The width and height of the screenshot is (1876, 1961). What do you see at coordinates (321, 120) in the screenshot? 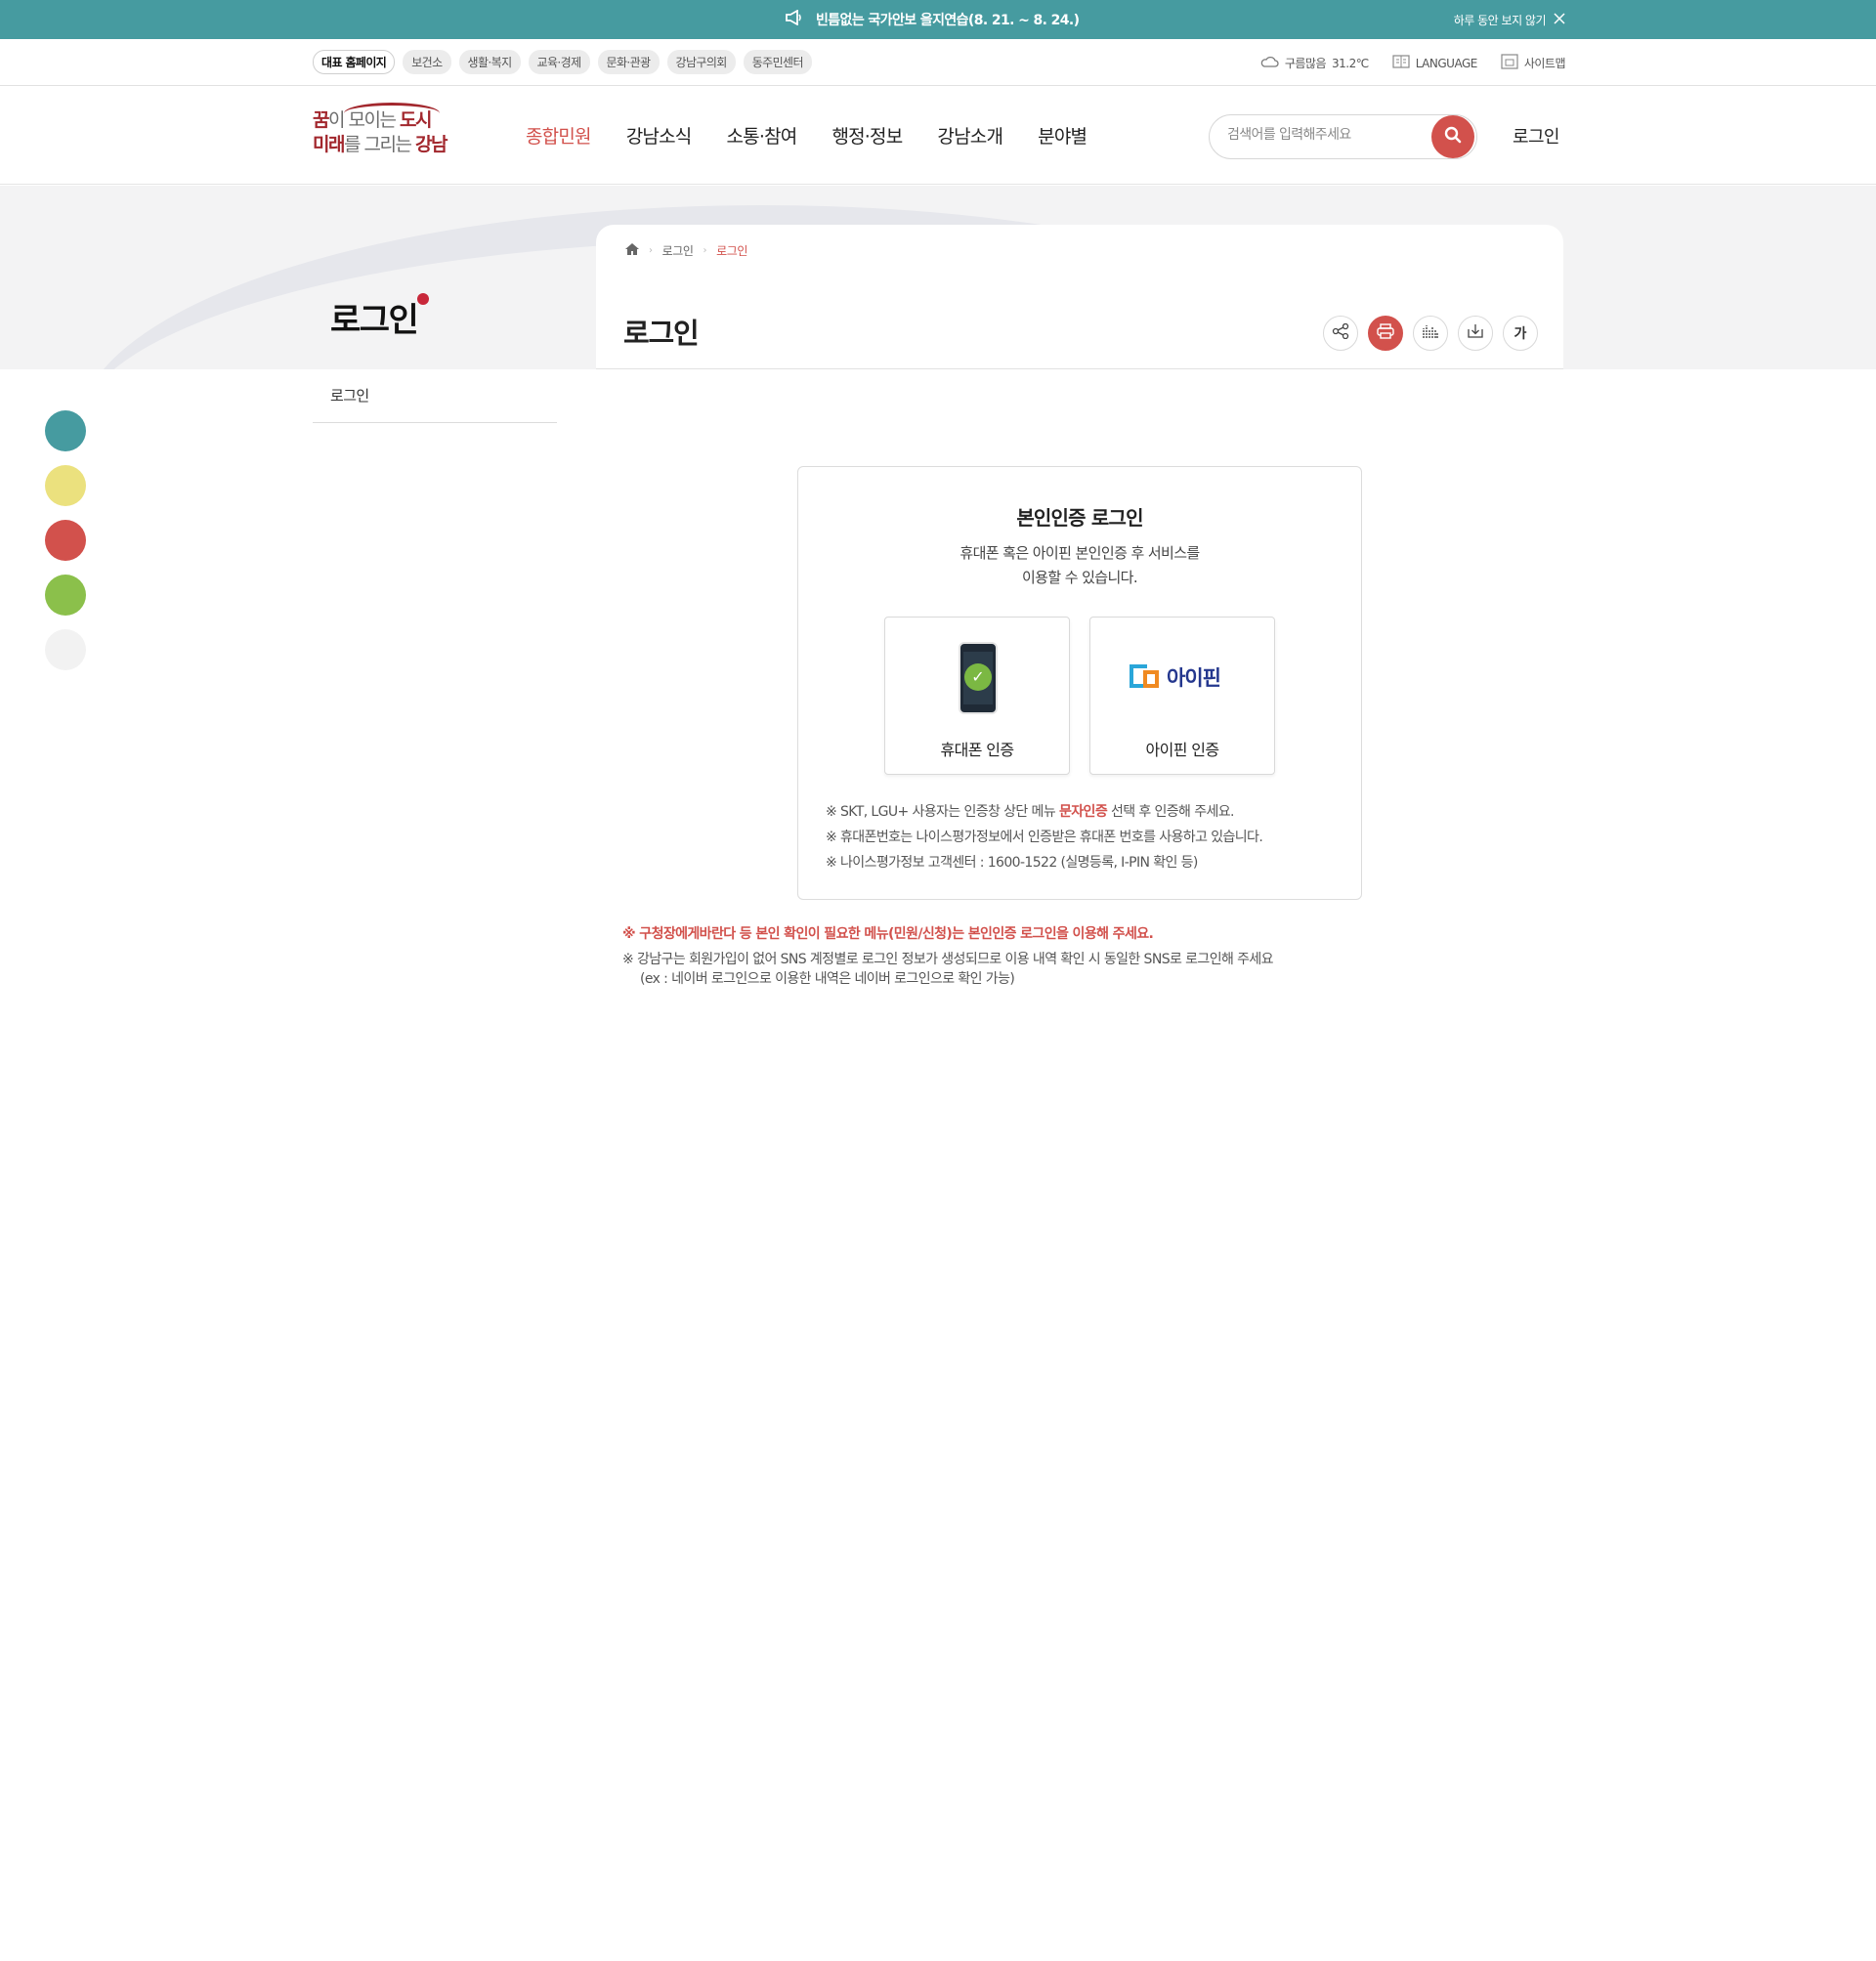
I see `logo-text: 꿈` at bounding box center [321, 120].